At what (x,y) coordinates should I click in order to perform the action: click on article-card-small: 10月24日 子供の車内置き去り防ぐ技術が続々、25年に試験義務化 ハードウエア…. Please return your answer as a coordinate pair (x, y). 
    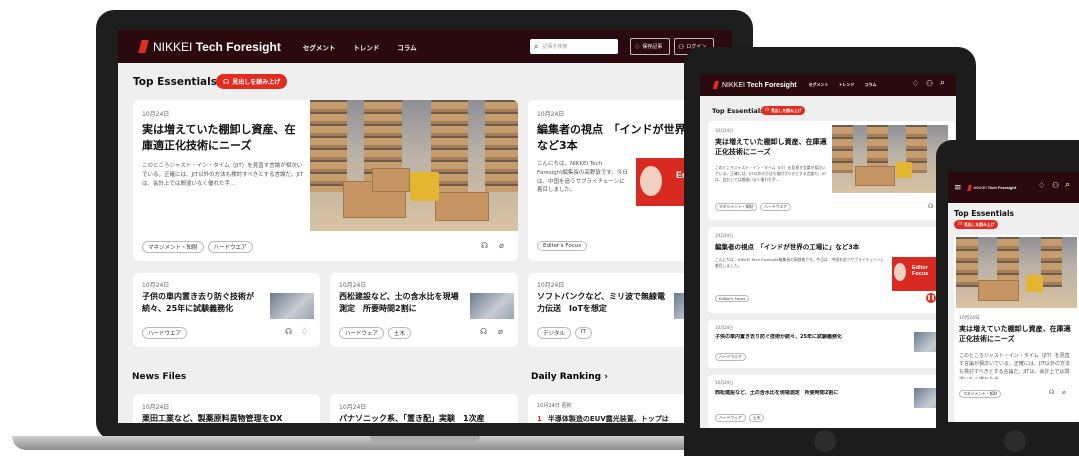
    Looking at the image, I should click on (226, 310).